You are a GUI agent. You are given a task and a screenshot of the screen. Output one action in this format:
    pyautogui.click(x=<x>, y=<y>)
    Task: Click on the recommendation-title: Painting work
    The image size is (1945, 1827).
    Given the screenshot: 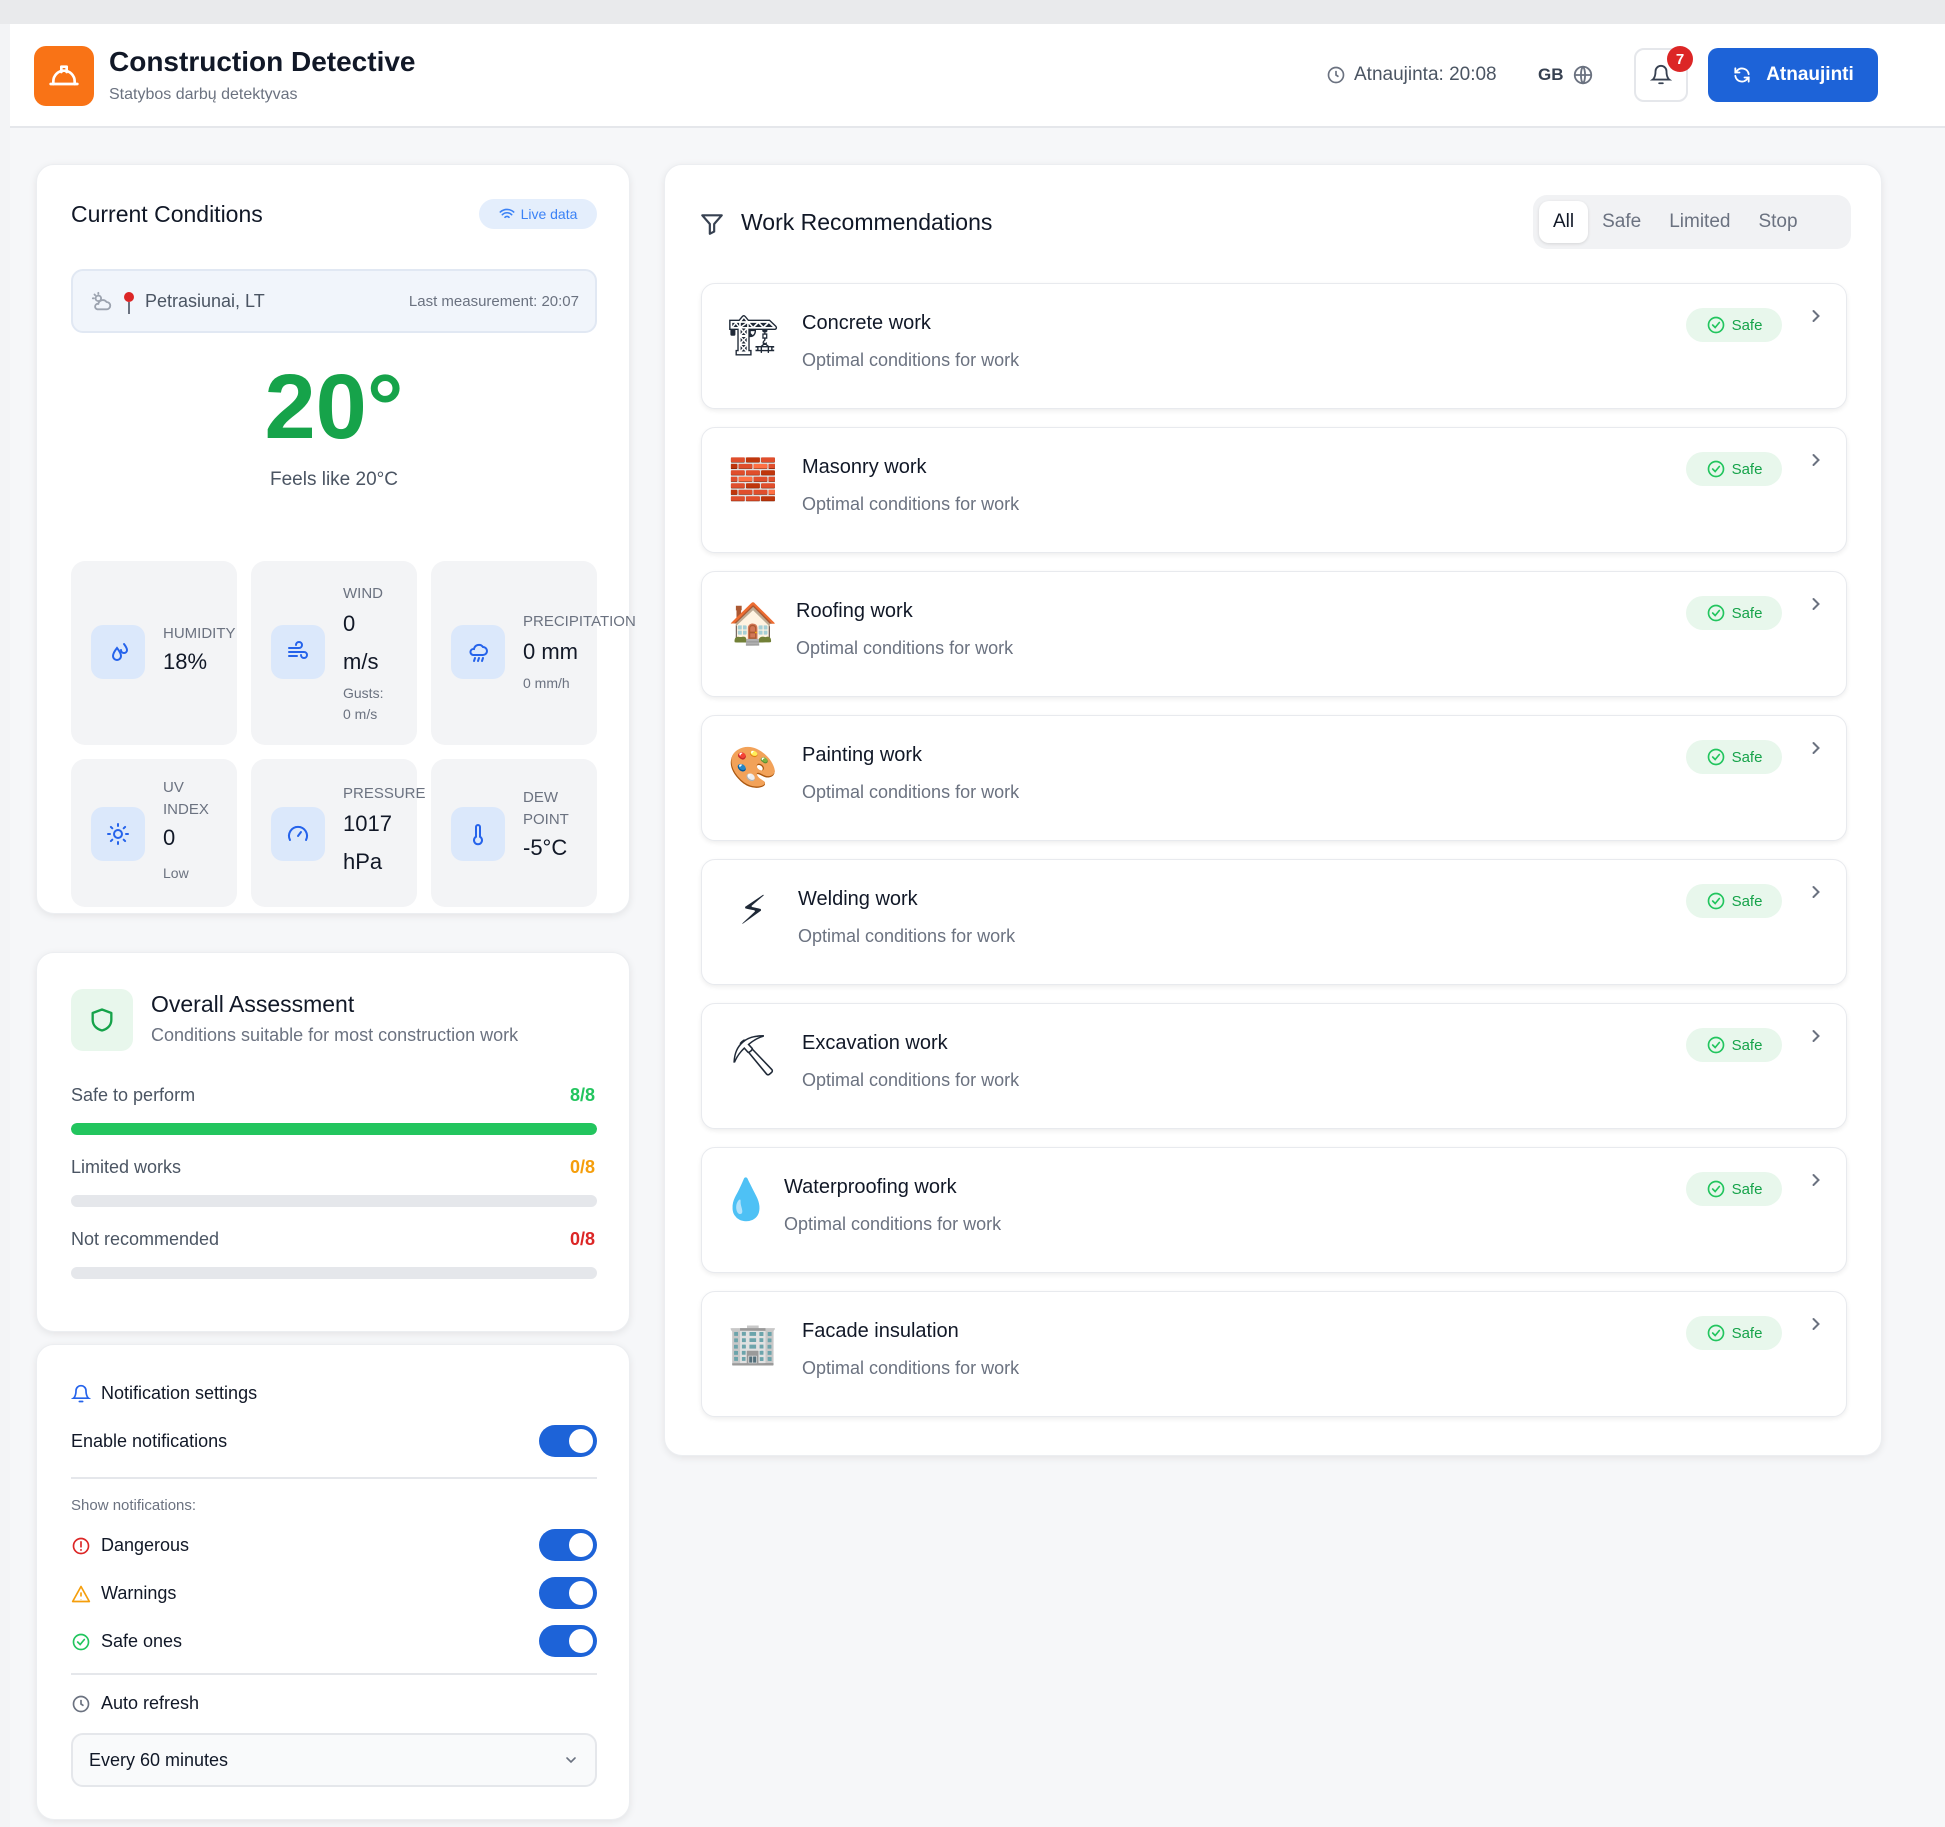 What is the action you would take?
    pyautogui.click(x=862, y=755)
    